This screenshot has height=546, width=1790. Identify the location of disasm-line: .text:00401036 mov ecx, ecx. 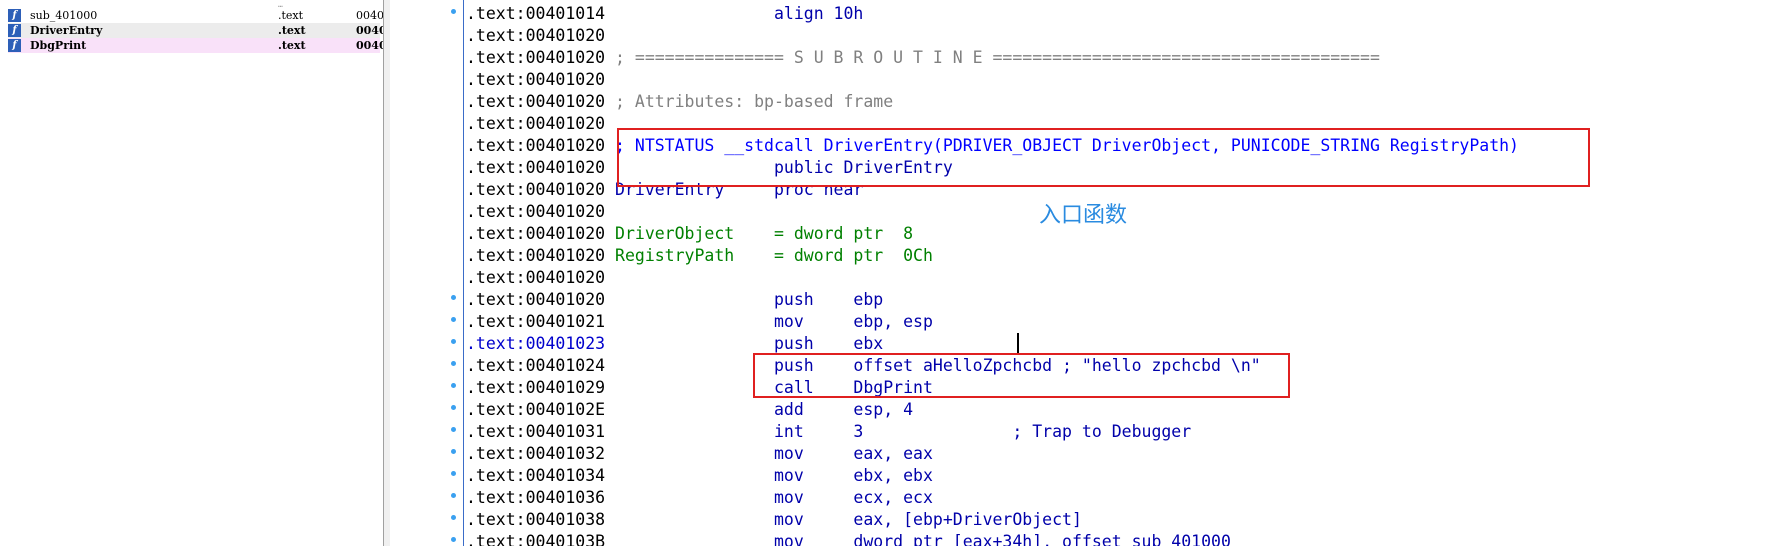
(699, 498).